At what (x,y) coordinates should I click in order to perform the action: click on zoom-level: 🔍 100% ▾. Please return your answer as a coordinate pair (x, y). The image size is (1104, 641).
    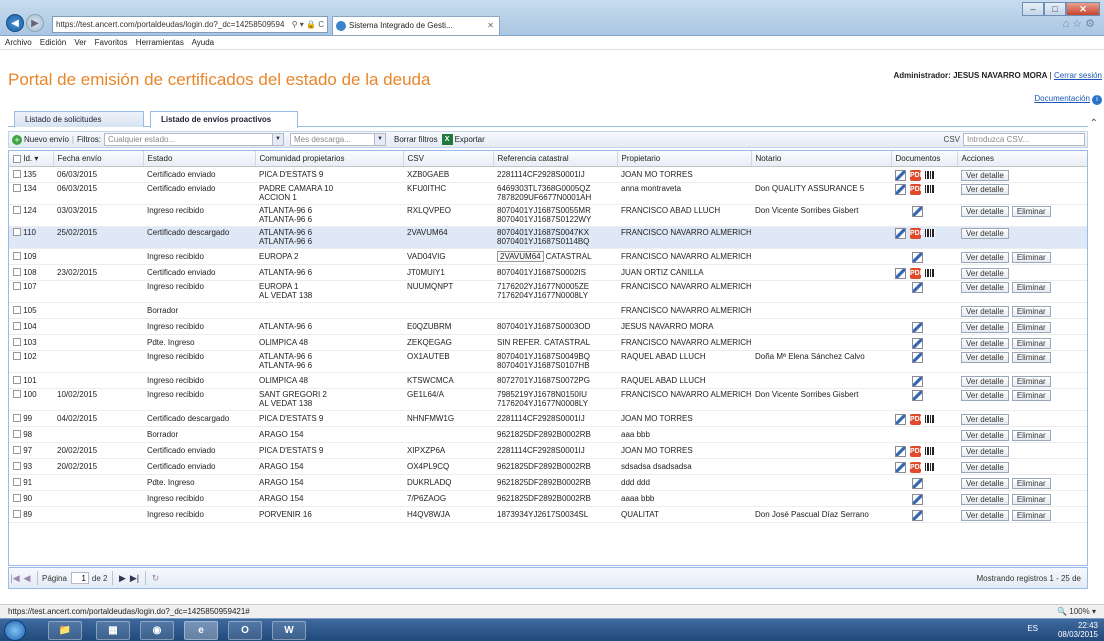
    Looking at the image, I should click on (1076, 611).